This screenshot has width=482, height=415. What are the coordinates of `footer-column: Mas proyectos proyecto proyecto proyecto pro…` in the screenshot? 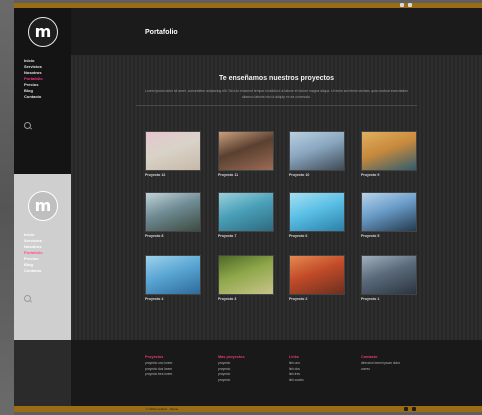 It's located at (231, 369).